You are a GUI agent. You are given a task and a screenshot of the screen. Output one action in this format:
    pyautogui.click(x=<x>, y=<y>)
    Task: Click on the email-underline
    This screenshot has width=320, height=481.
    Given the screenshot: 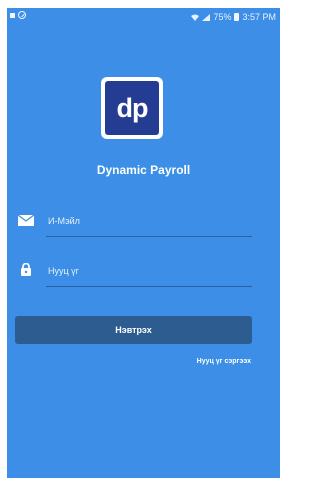 What is the action you would take?
    pyautogui.click(x=149, y=236)
    